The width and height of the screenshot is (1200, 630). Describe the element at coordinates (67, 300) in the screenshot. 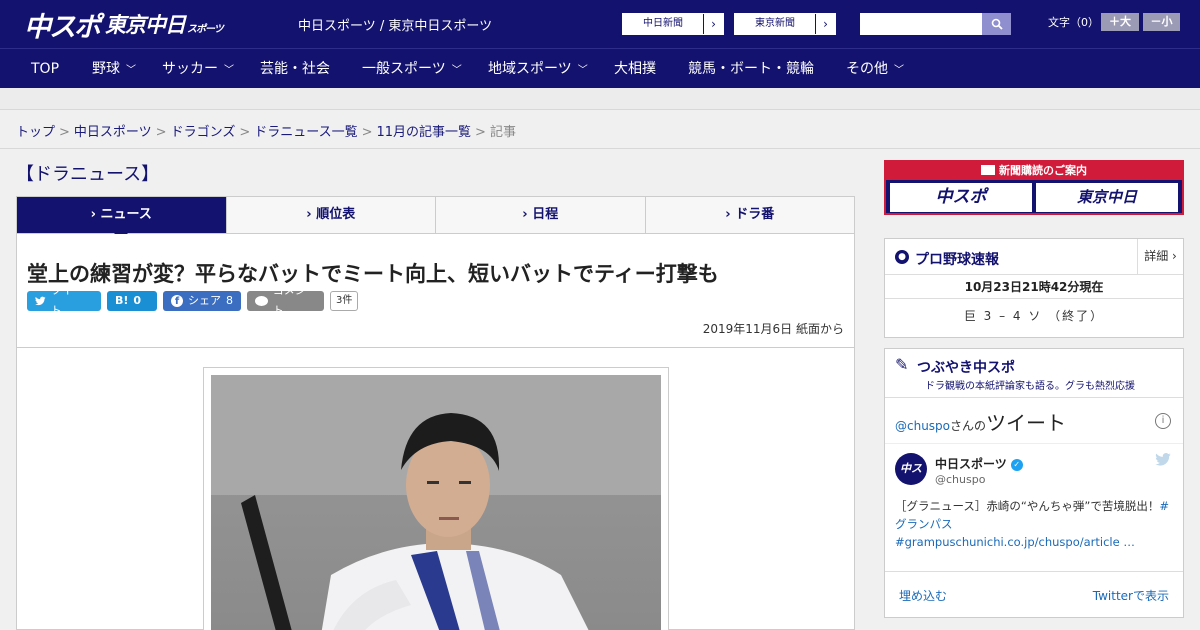

I see `tweet-label: ツイート` at that location.